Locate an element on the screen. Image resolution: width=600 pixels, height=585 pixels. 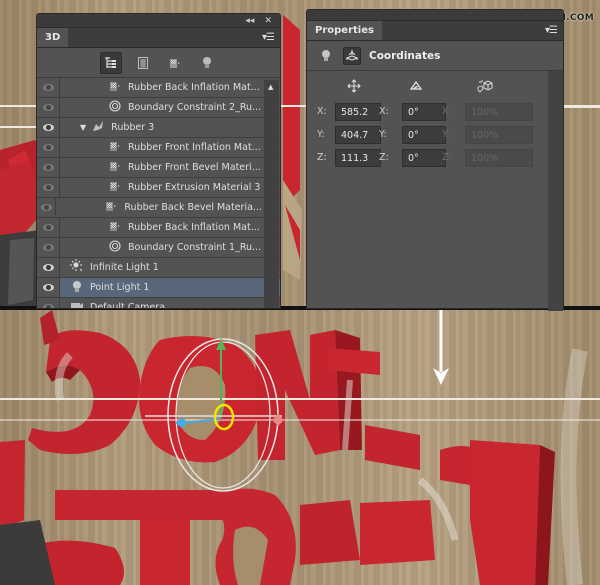
scene-tree-icon is located at coordinates (110, 62).